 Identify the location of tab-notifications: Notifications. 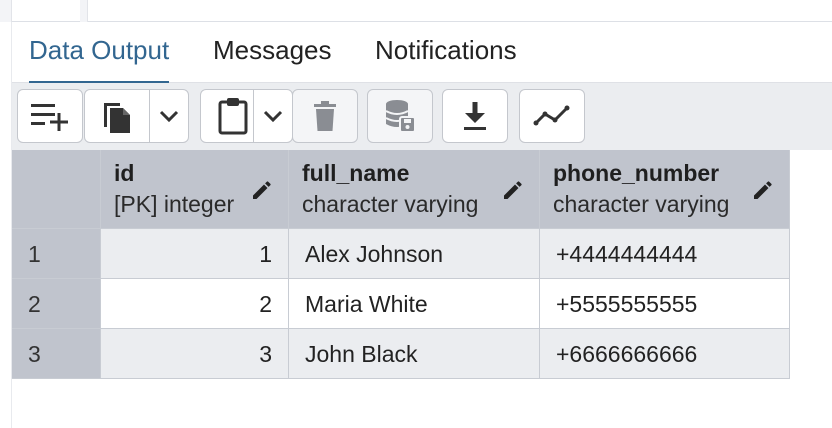
(446, 52).